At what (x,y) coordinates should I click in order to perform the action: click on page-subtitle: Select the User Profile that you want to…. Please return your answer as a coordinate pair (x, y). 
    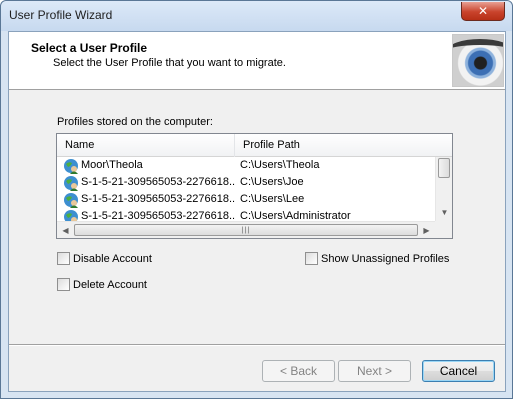
    Looking at the image, I should click on (169, 63).